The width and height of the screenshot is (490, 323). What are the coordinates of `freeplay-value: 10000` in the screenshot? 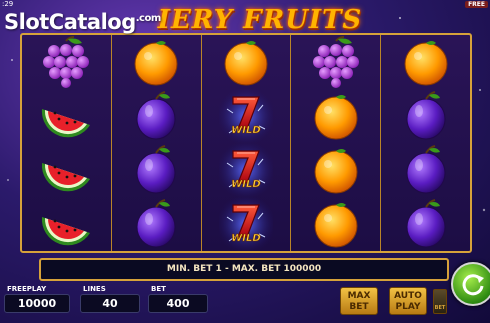 It's located at (37, 303).